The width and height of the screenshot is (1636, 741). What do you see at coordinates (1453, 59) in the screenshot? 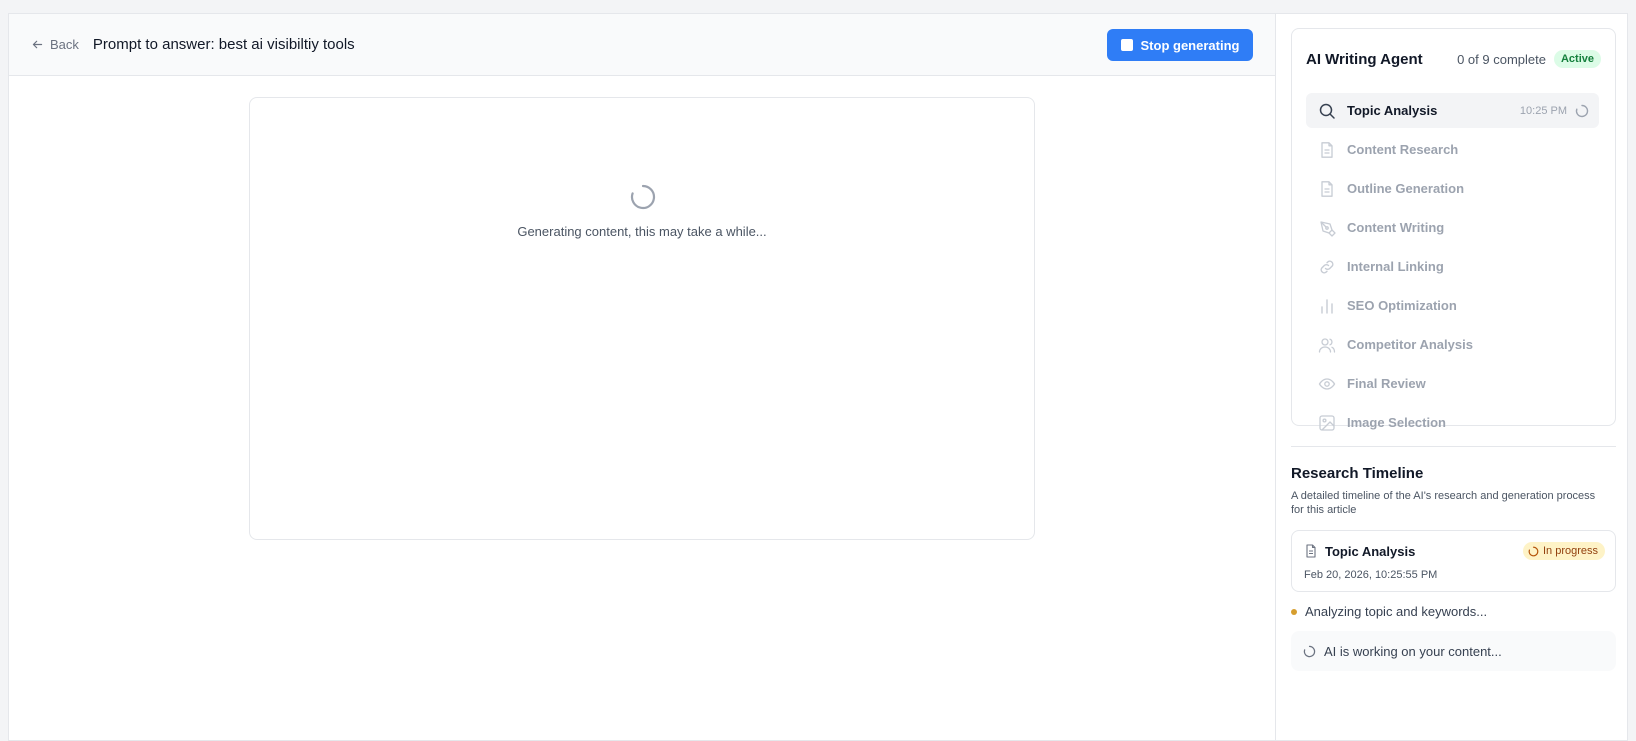
I see `agent-header: AI Writing Agent 0 of 9 complete Active` at bounding box center [1453, 59].